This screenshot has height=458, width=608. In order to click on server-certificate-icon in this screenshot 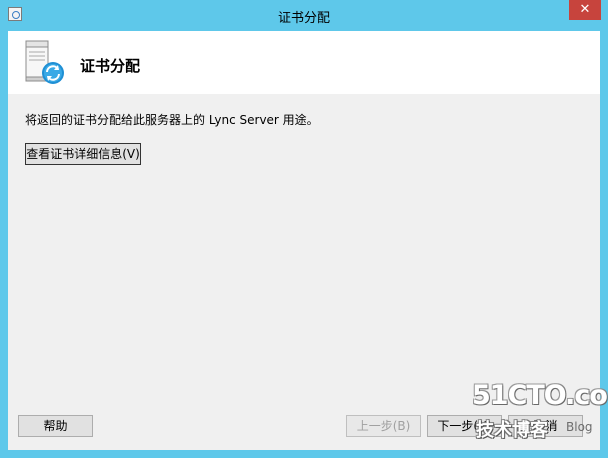, I will do `click(44, 62)`.